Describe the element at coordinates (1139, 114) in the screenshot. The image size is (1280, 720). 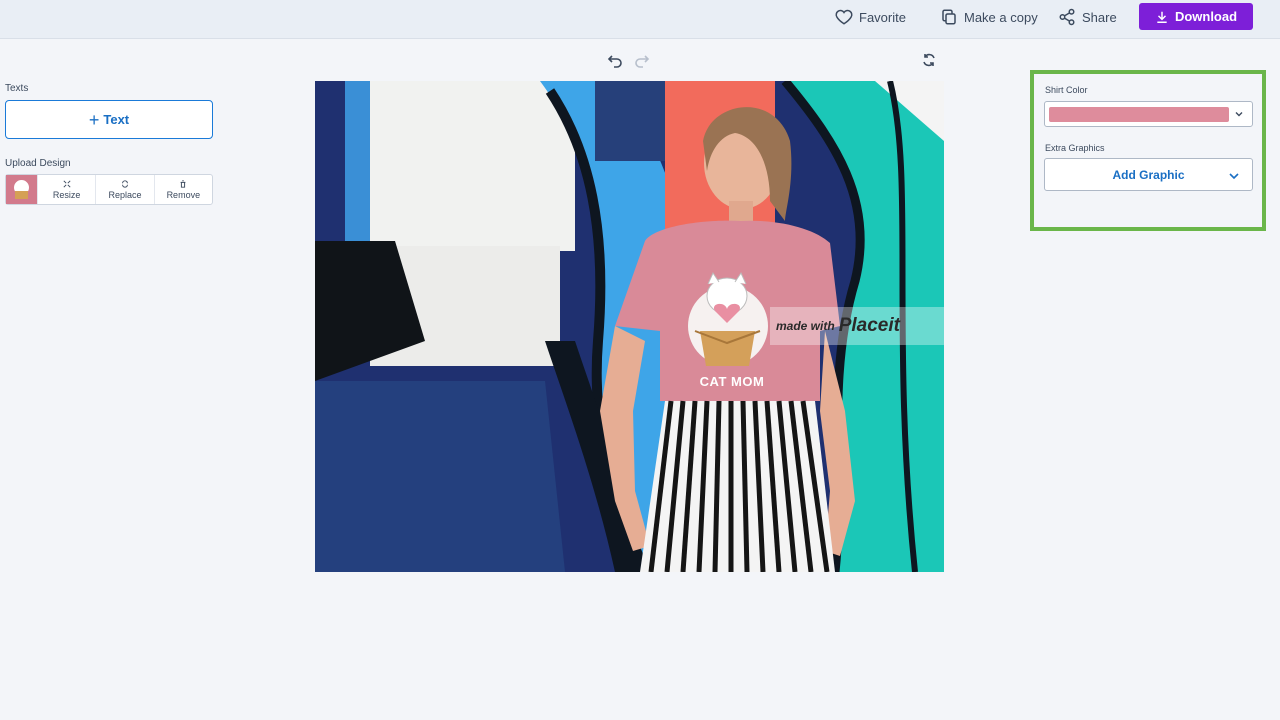
I see `shirt-color-swatch` at that location.